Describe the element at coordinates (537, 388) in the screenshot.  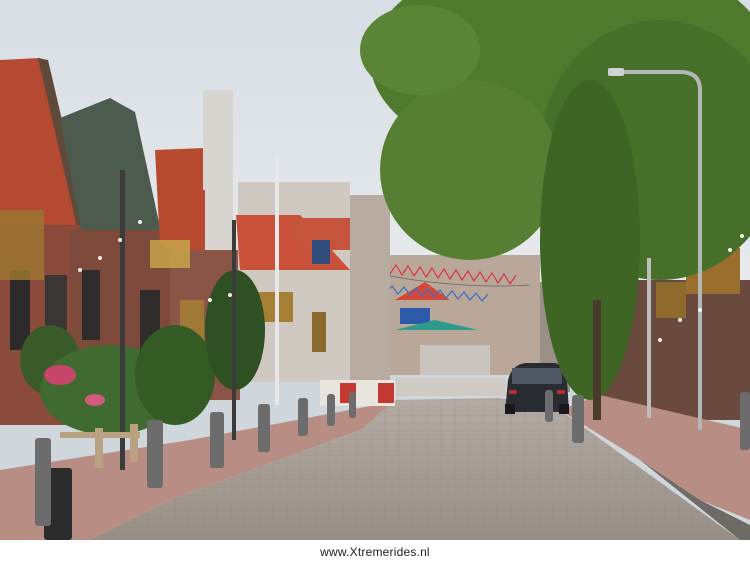
I see `parked-car` at that location.